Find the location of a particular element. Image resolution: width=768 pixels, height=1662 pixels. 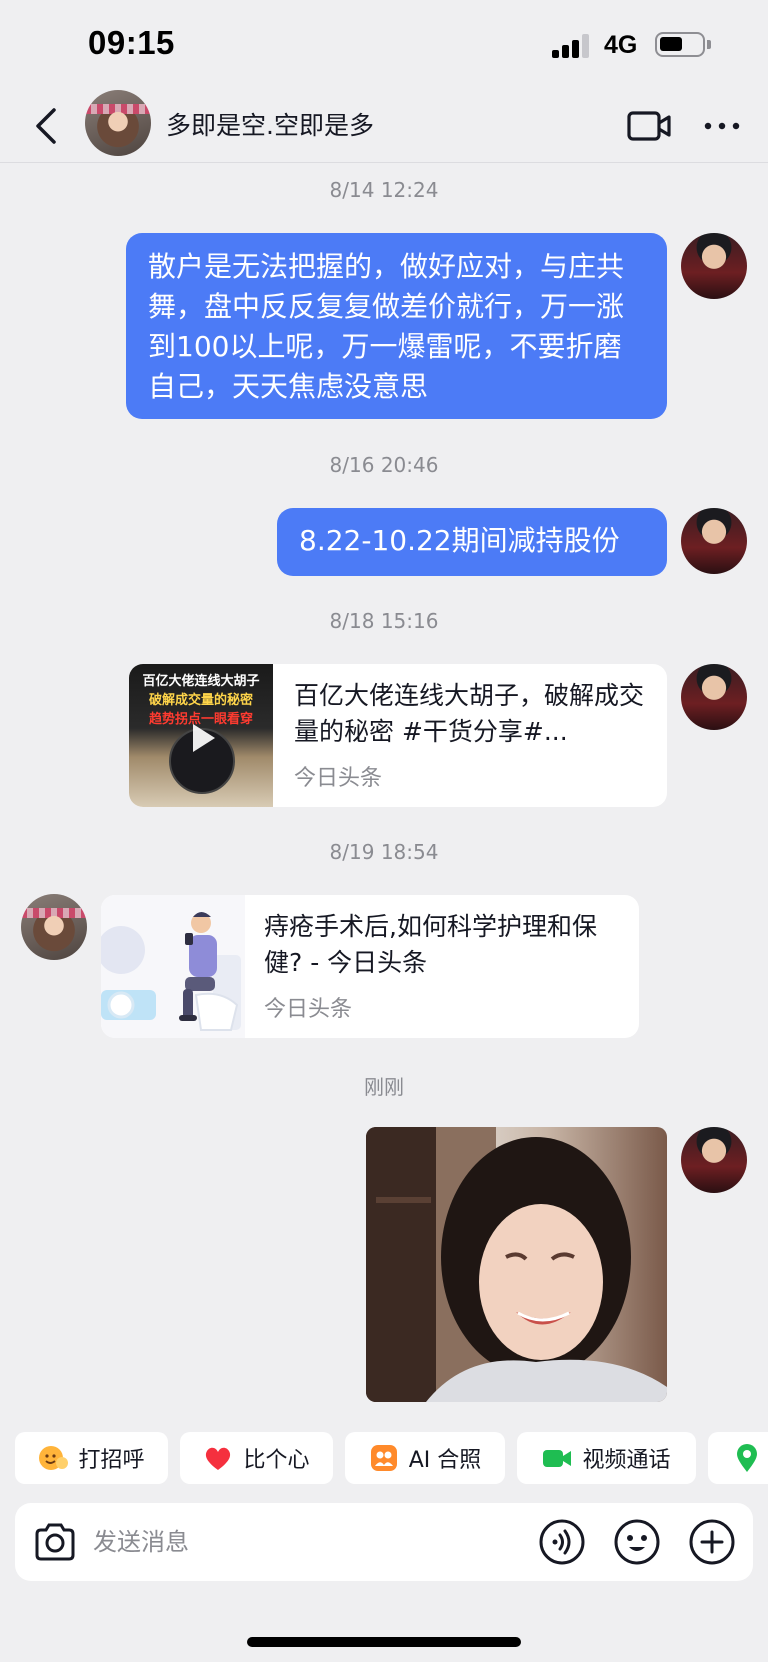

more-dots-icon is located at coordinates (722, 126).